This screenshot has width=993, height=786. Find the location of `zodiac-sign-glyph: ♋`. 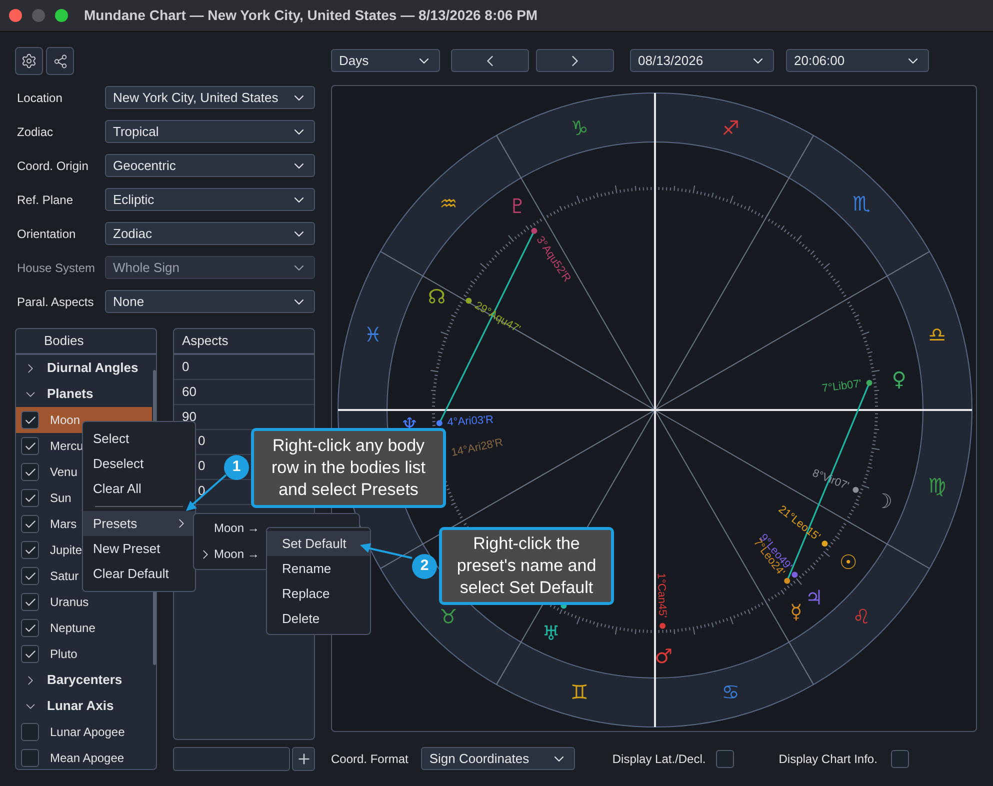

zodiac-sign-glyph: ♋ is located at coordinates (731, 692).